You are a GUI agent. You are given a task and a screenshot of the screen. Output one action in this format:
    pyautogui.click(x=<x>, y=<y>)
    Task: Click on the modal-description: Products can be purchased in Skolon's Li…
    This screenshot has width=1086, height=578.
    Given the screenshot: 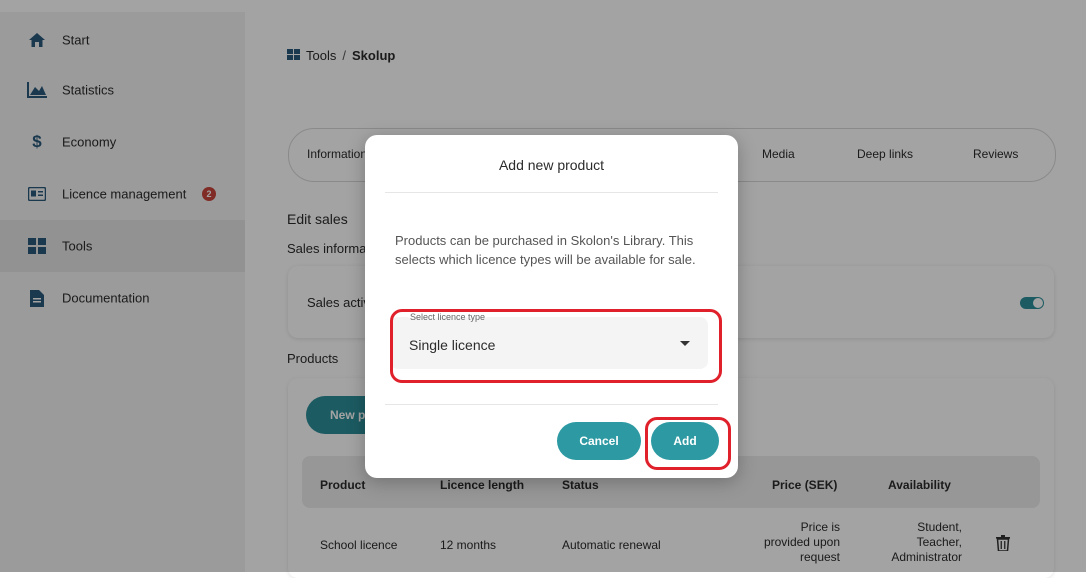 What is the action you would take?
    pyautogui.click(x=545, y=250)
    